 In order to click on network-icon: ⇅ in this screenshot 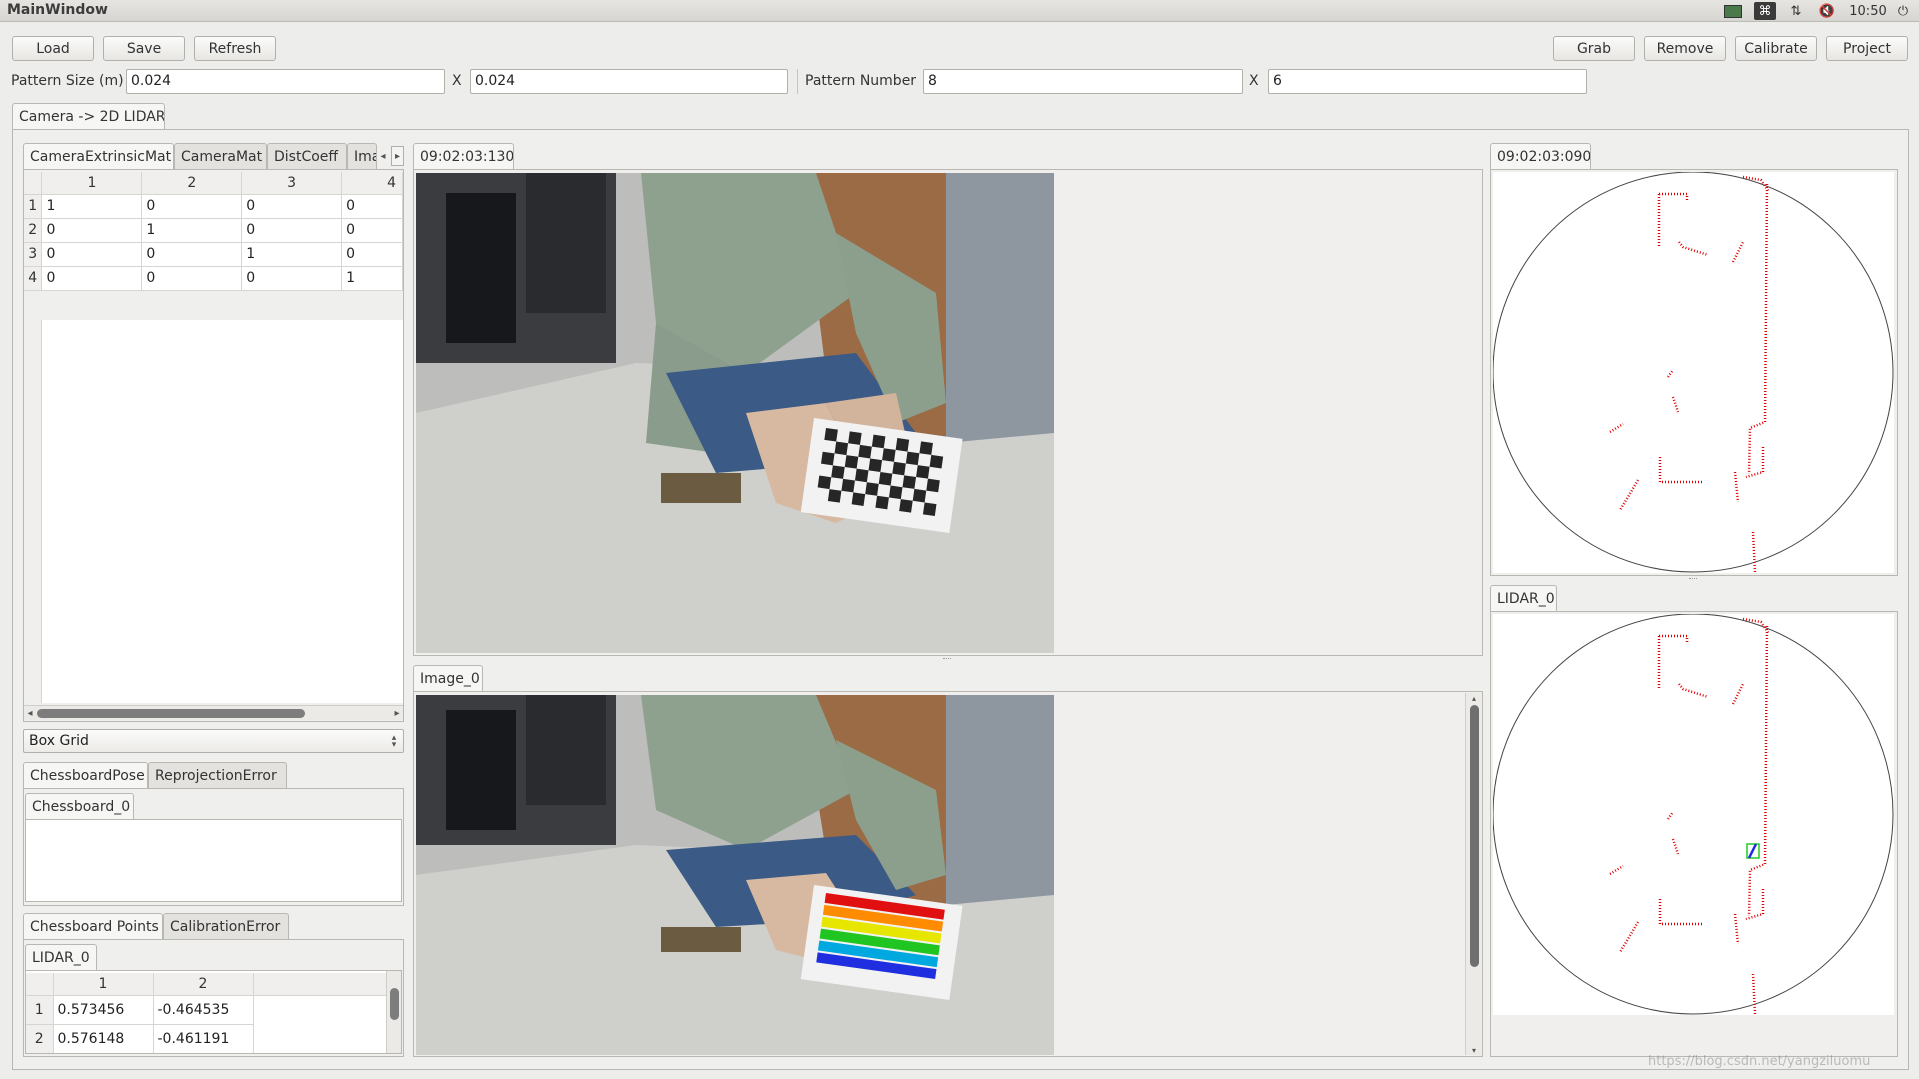, I will do `click(1796, 11)`.